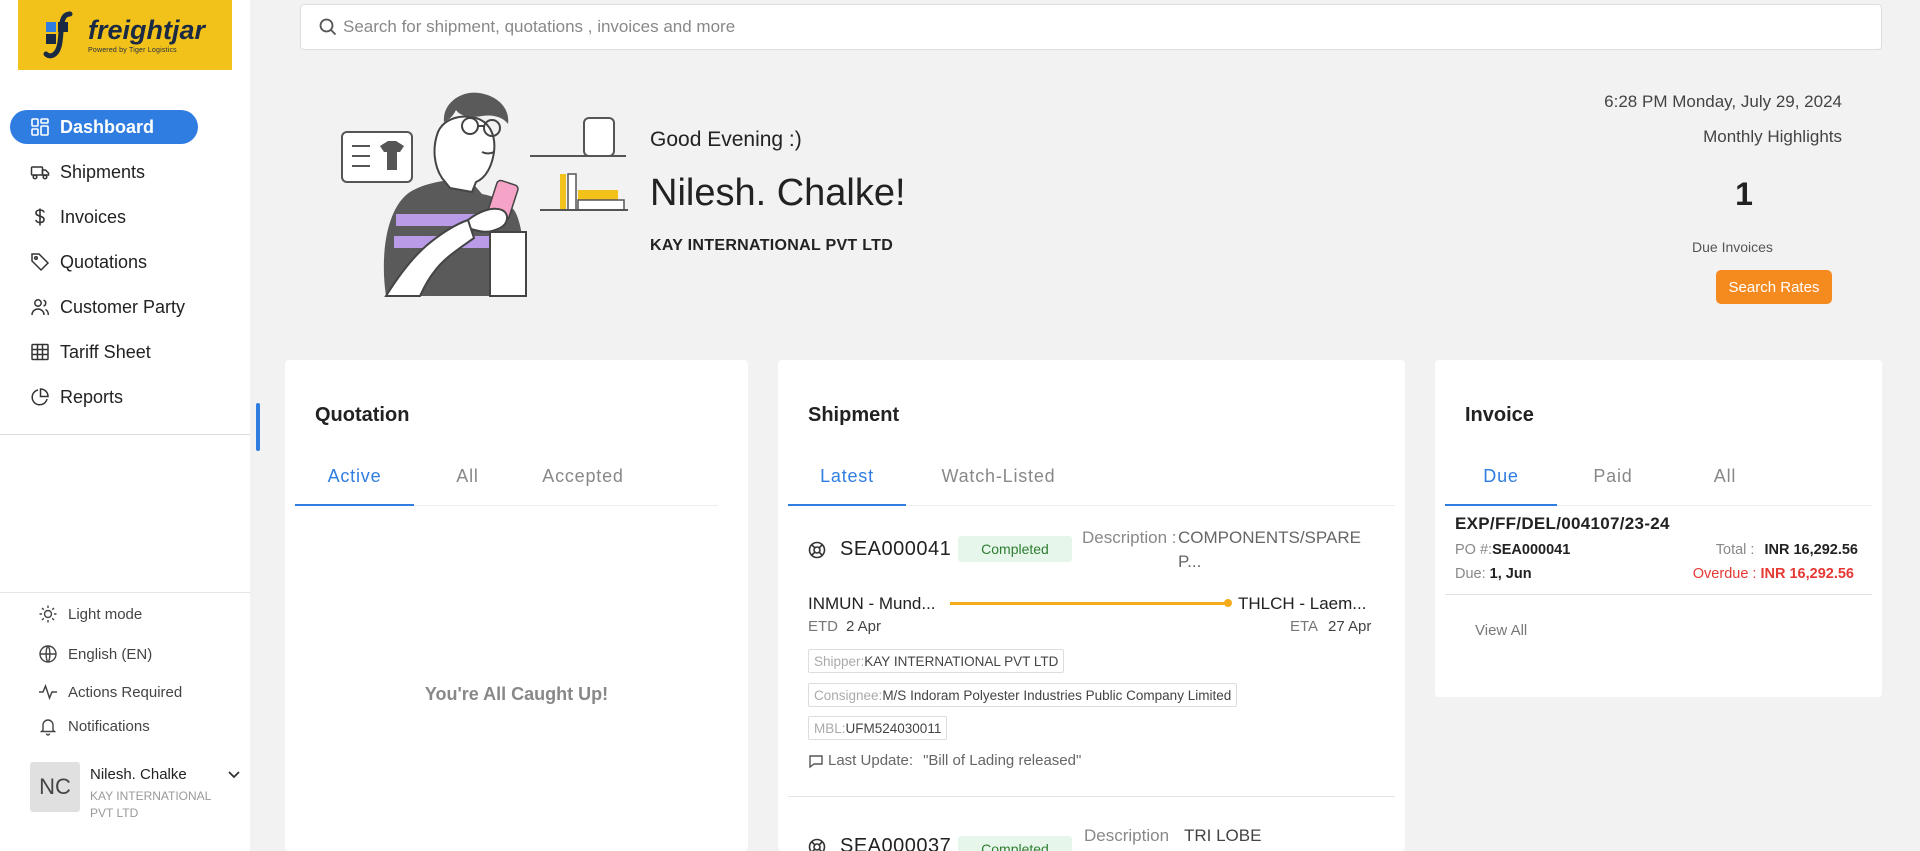 This screenshot has height=851, width=1920. What do you see at coordinates (234, 774) in the screenshot?
I see `chevron-down-icon` at bounding box center [234, 774].